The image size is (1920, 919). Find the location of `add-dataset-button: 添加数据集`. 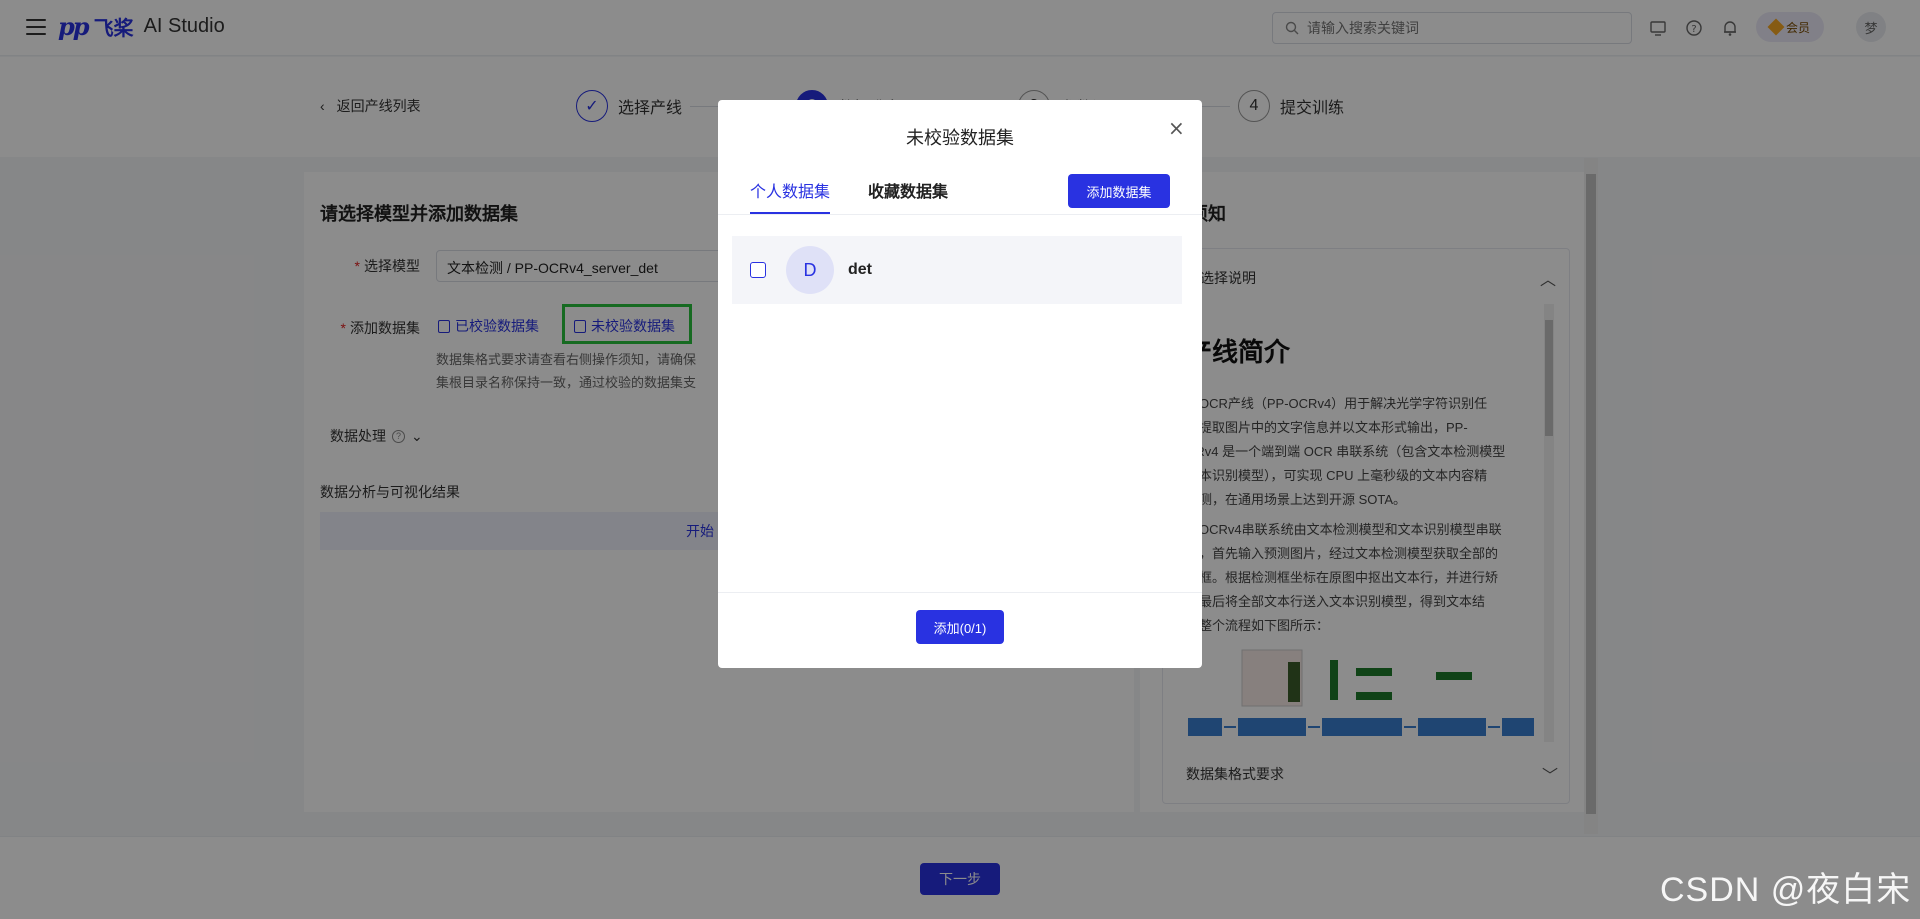

add-dataset-button: 添加数据集 is located at coordinates (1119, 191).